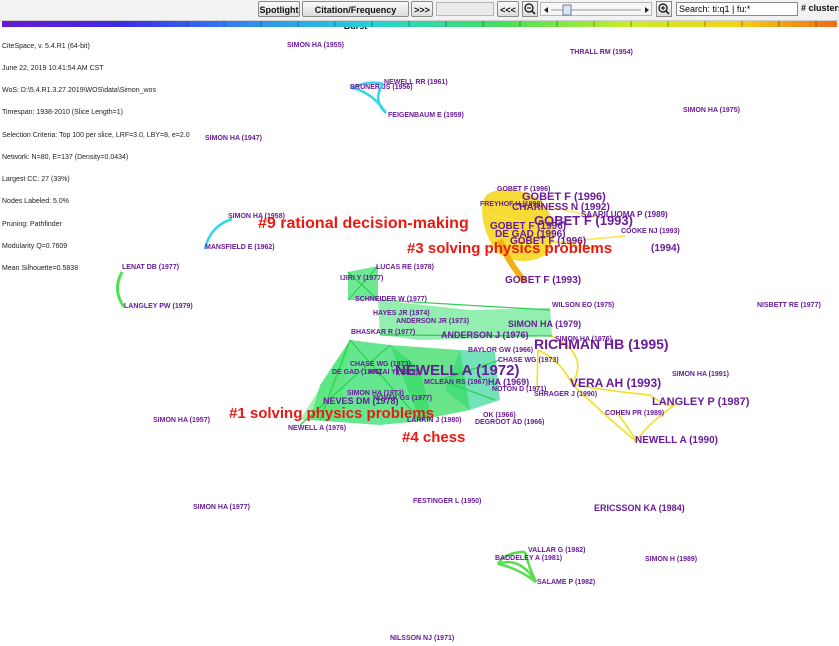 The width and height of the screenshot is (839, 646). I want to click on node-label: LENAT DB (1977), so click(150, 267).